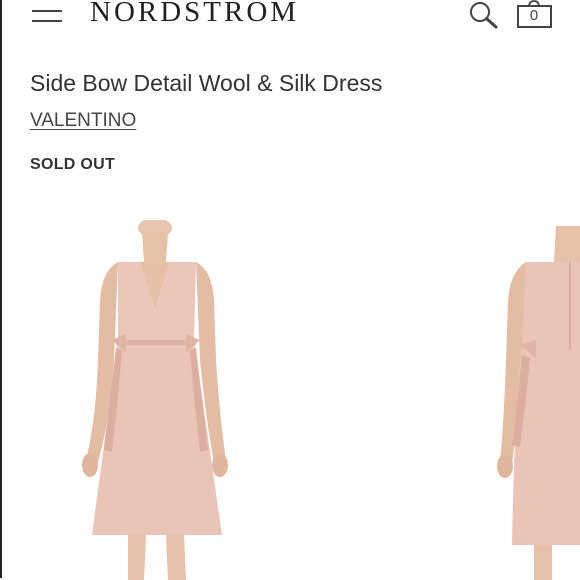  I want to click on brand-link: VALENTINO, so click(83, 121).